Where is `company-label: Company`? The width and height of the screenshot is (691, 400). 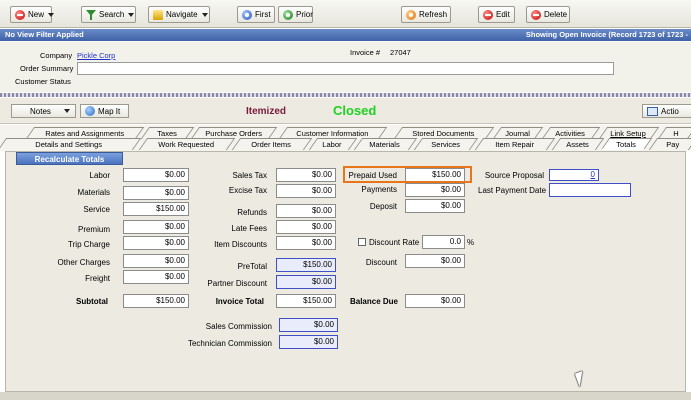
company-label: Company is located at coordinates (56, 55).